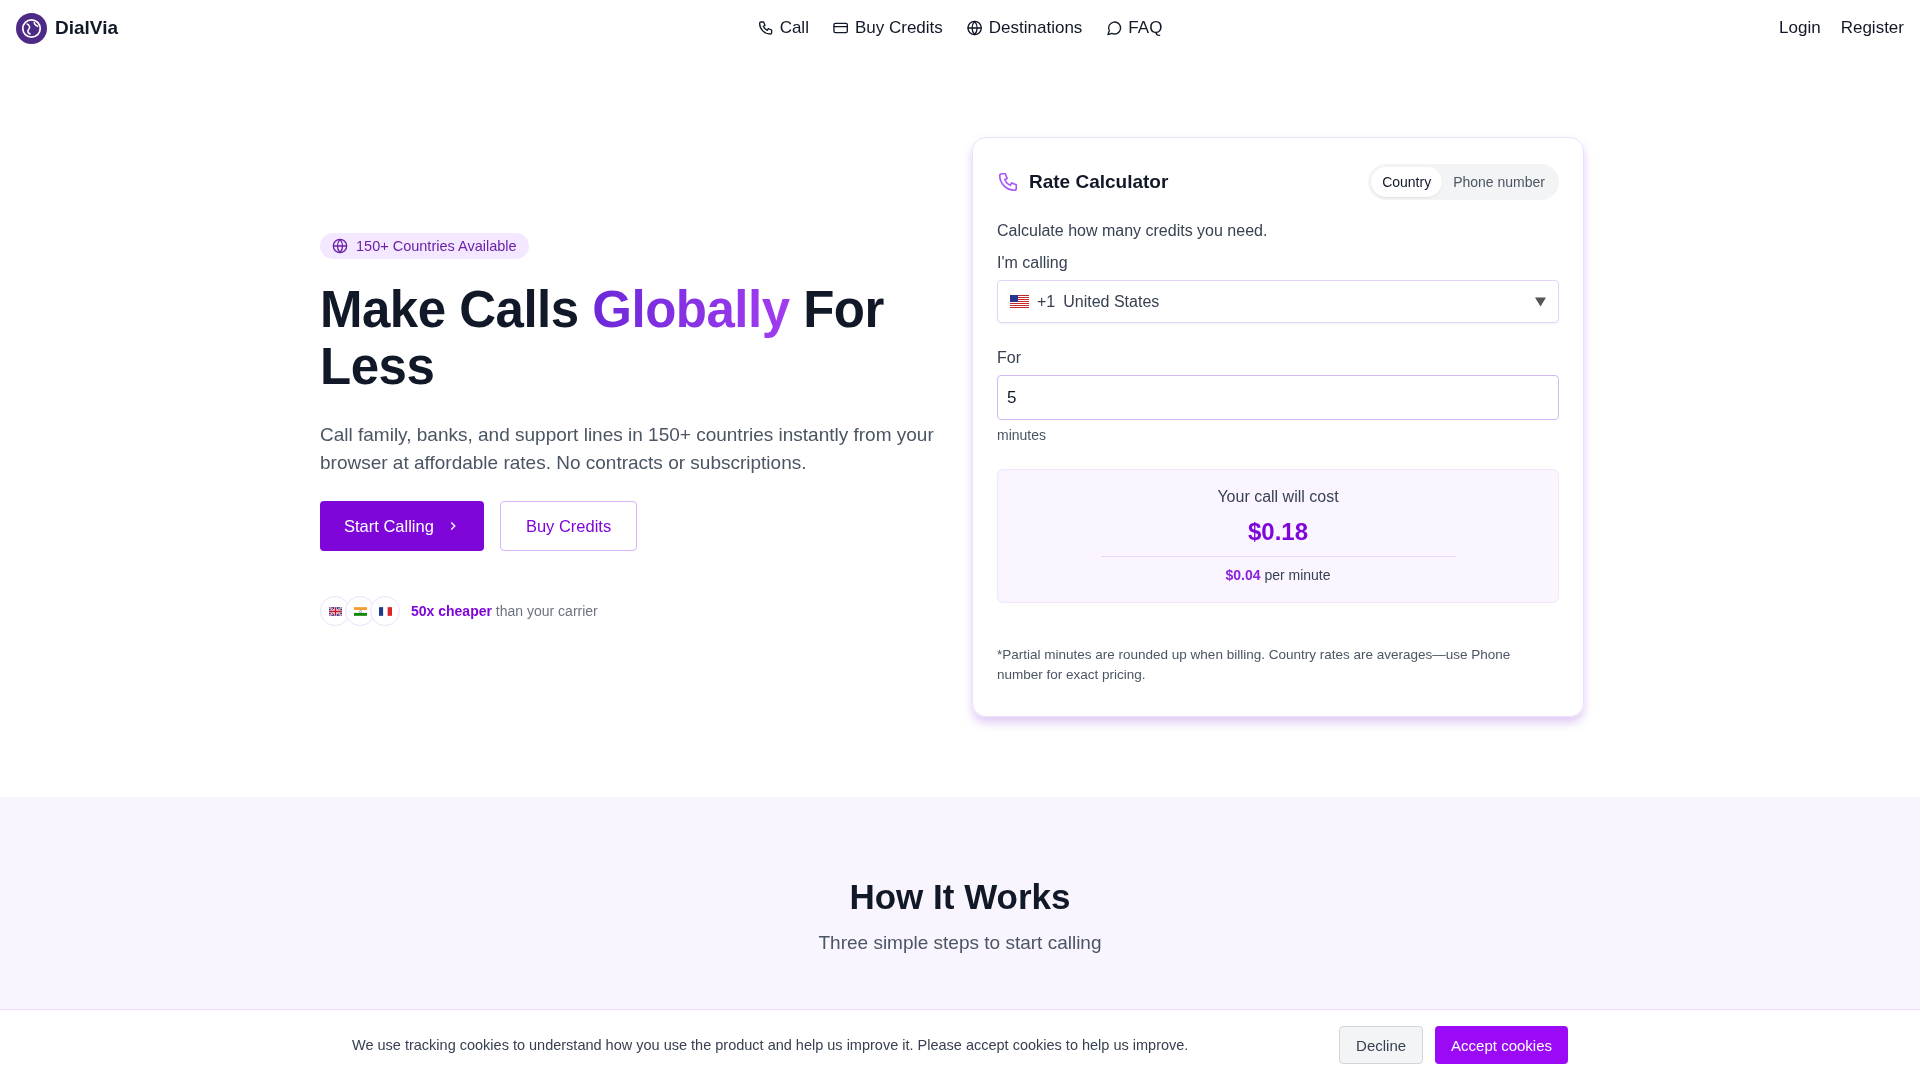 This screenshot has height=1080, width=1920. Describe the element at coordinates (1278, 497) in the screenshot. I see `cost-label: Your call will cost` at that location.